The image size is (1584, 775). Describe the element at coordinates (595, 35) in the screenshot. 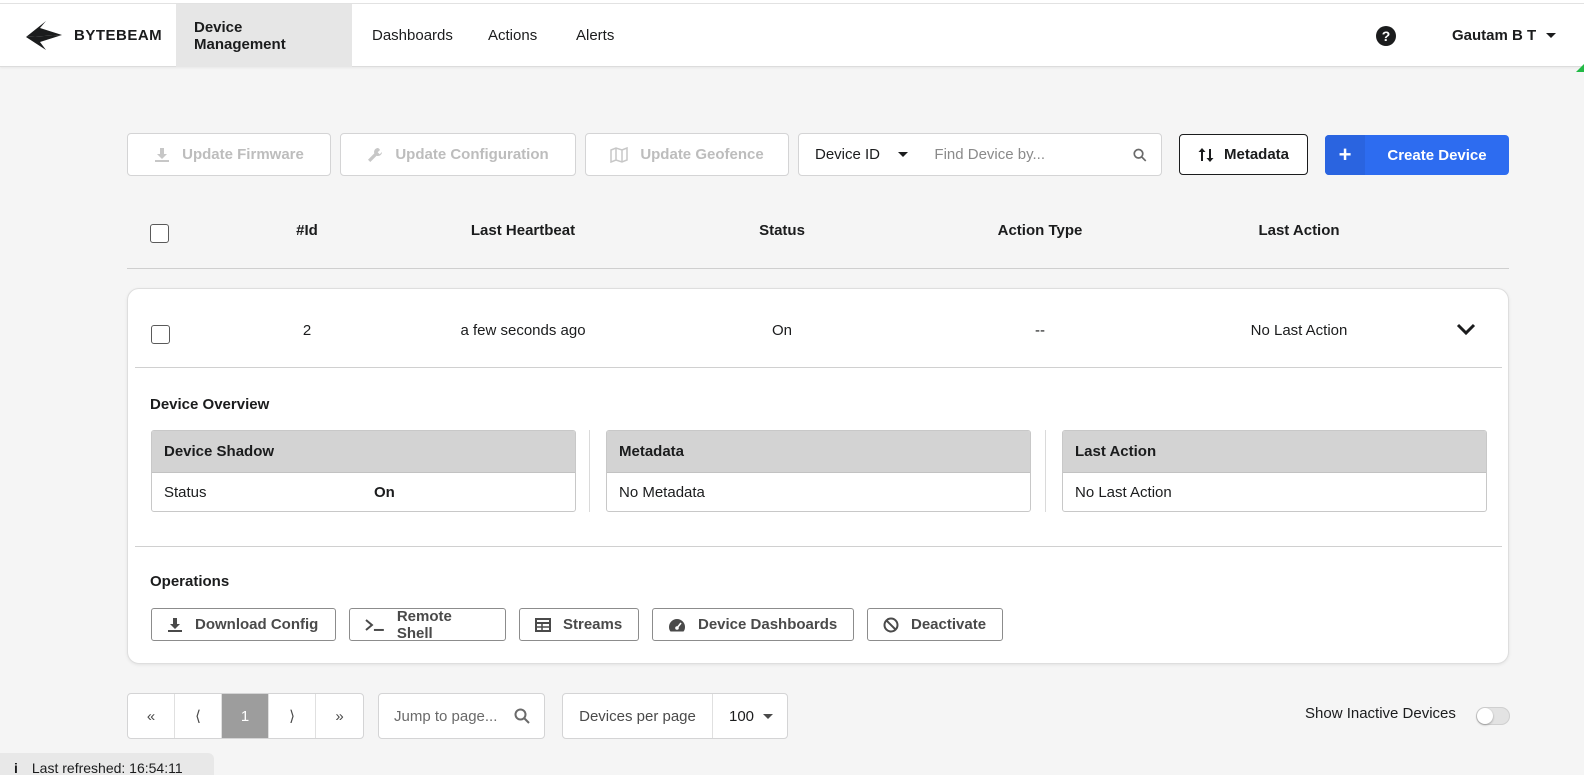

I see `nav-alerts: Alerts` at that location.